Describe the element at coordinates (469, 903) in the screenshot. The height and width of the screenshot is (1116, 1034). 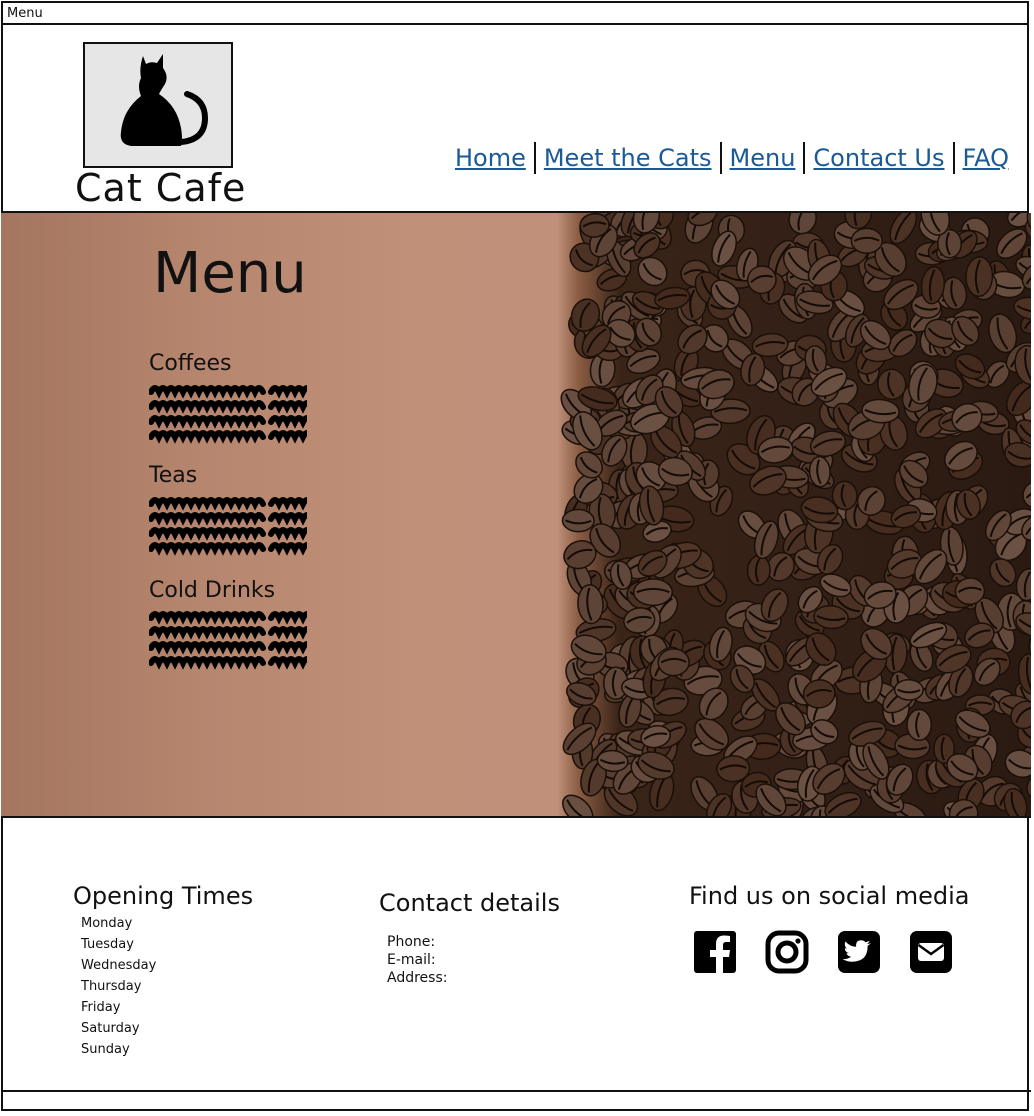
I see `contact-details-heading: Contact details` at that location.